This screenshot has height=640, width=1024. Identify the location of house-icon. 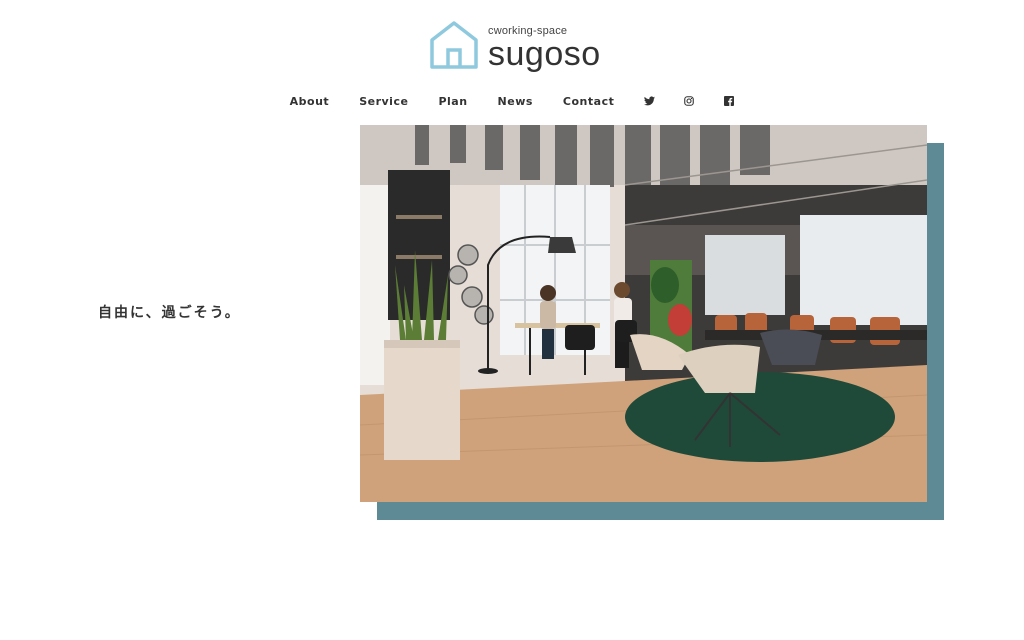
(454, 45).